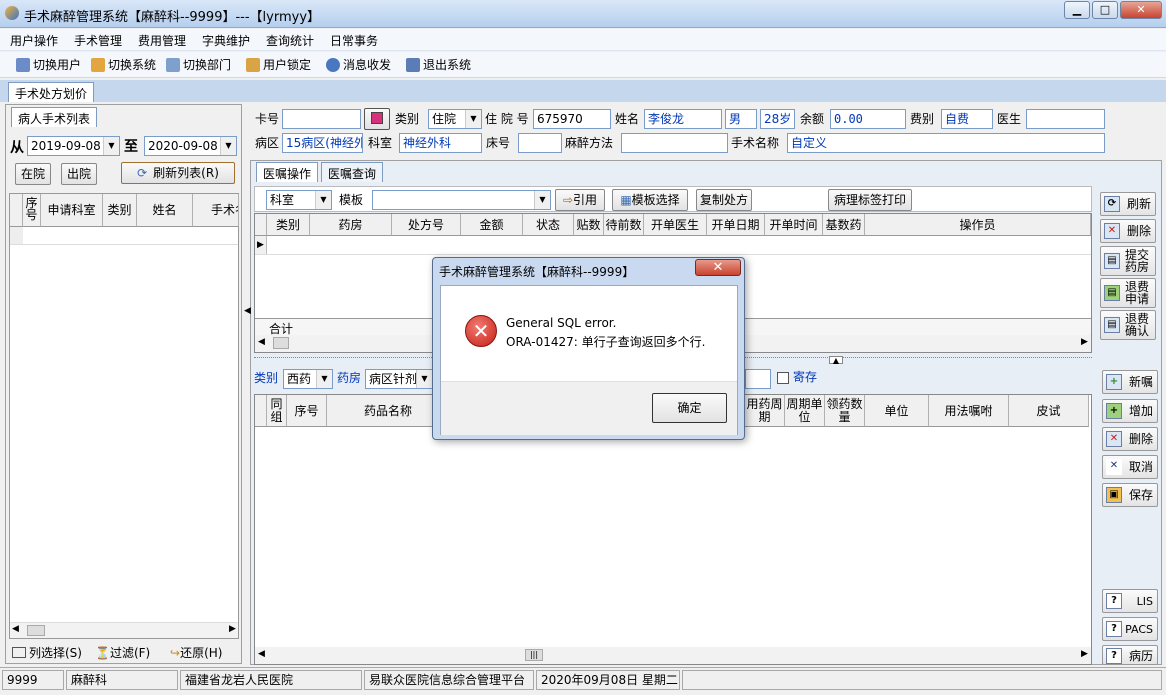 The width and height of the screenshot is (1166, 695). Describe the element at coordinates (354, 40) in the screenshot. I see `menu-daily: 日常事务` at that location.